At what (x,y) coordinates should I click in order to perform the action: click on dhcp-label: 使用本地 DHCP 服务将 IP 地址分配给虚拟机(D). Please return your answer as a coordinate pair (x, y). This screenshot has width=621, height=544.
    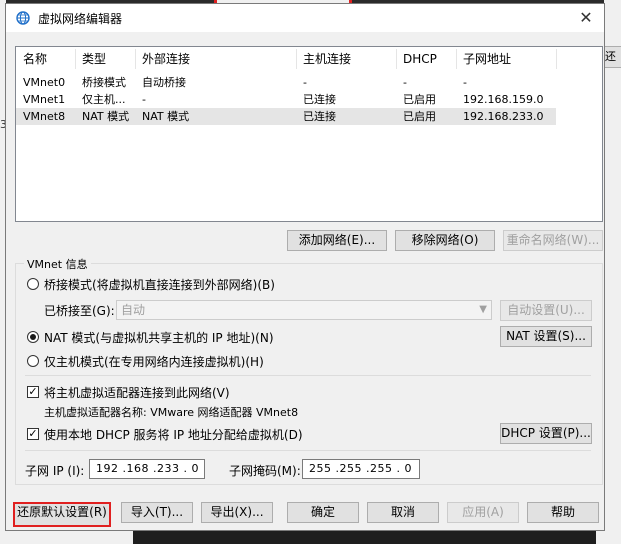
    Looking at the image, I should click on (173, 434).